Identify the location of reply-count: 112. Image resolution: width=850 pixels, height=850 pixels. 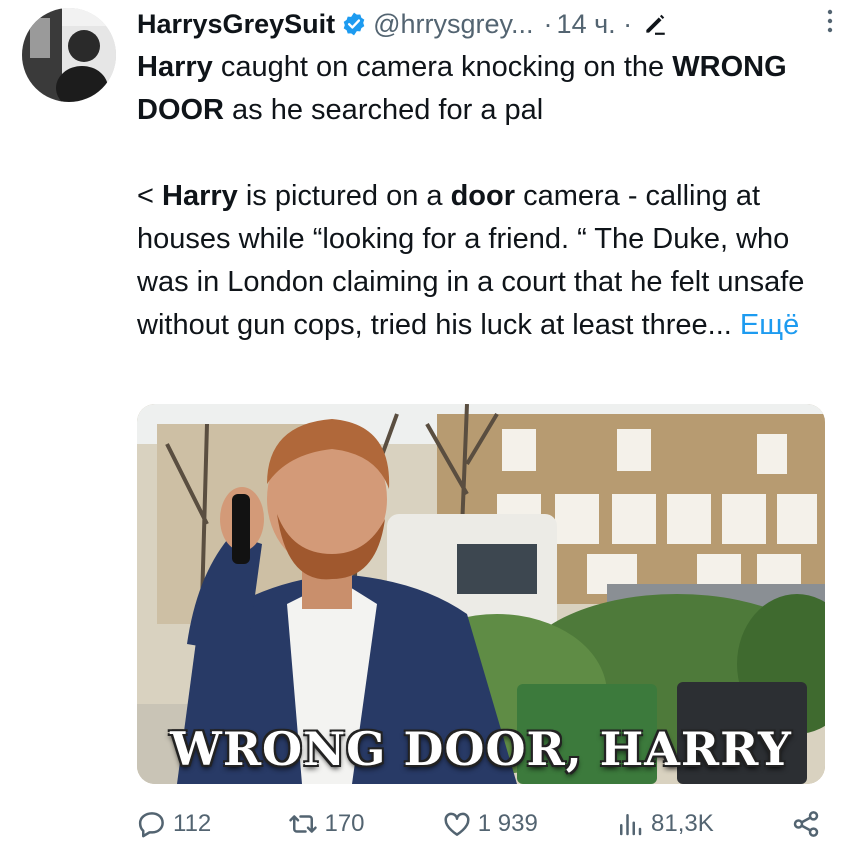
(192, 823).